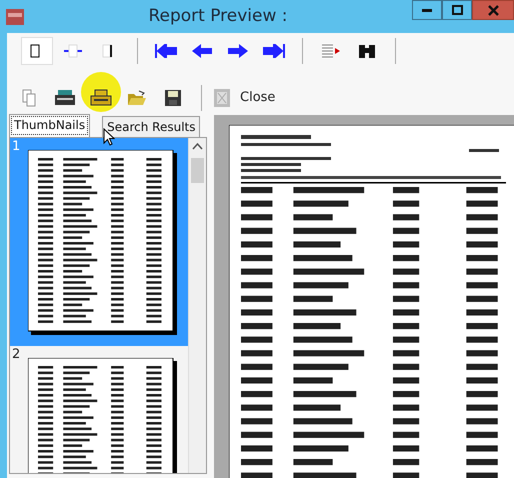 This screenshot has height=478, width=514. What do you see at coordinates (16, 147) in the screenshot?
I see `page-number: 1` at bounding box center [16, 147].